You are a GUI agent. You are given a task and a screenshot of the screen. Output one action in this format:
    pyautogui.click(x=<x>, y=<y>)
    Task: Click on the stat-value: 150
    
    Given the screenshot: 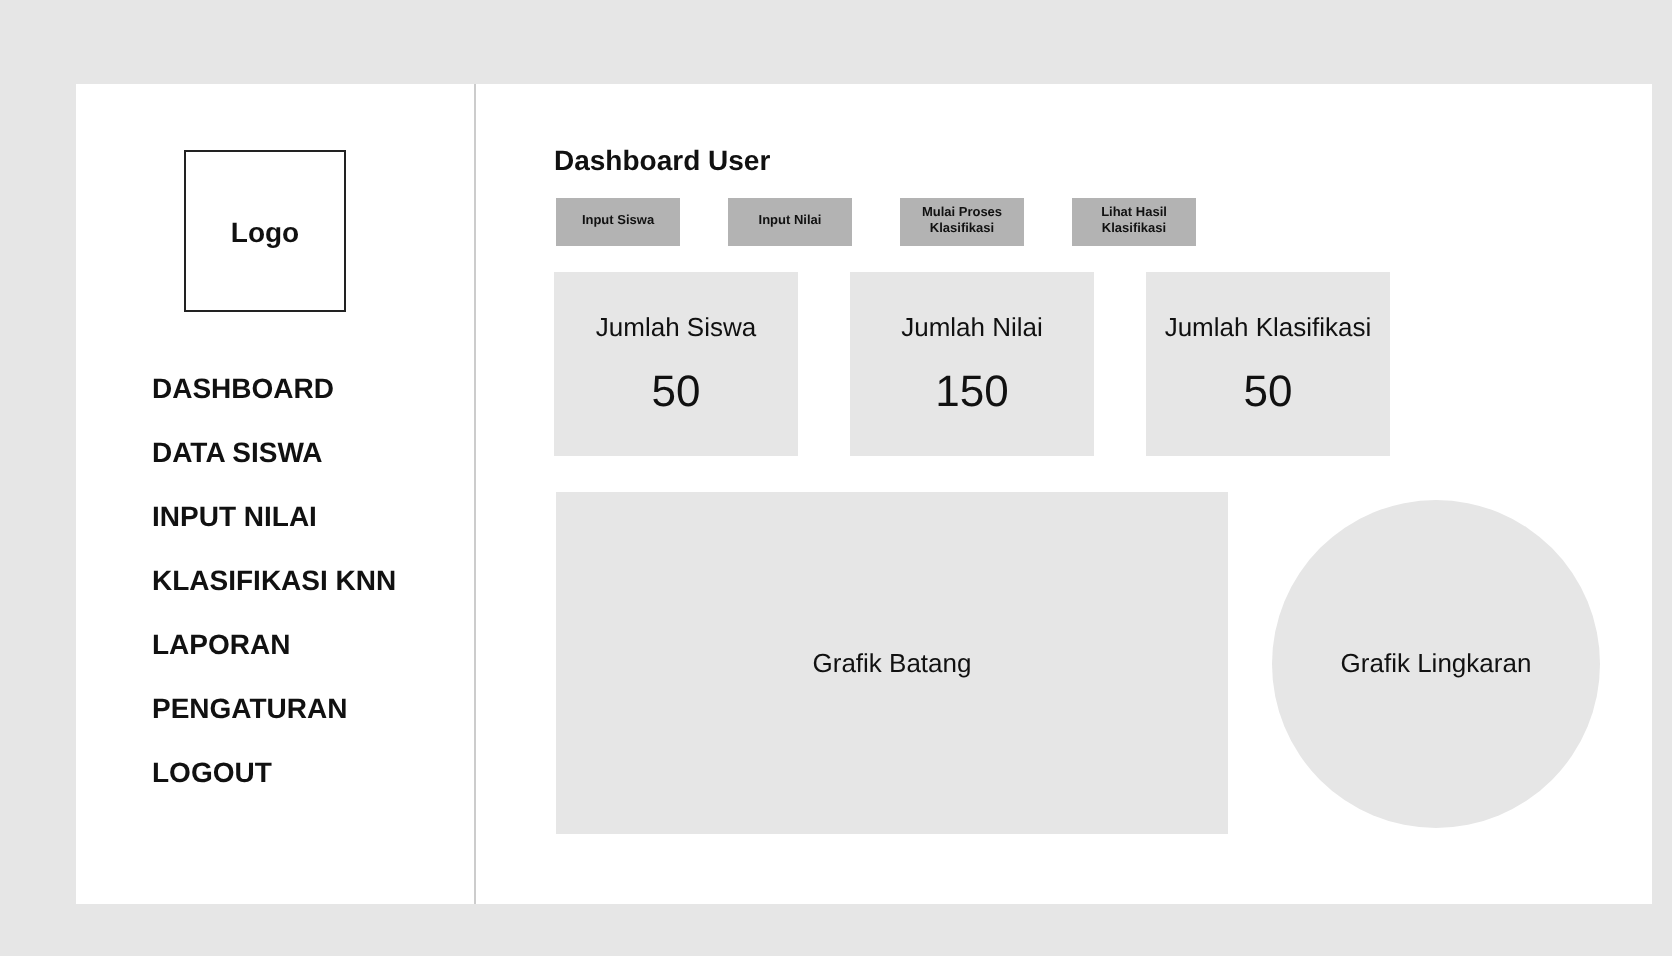 What is the action you would take?
    pyautogui.click(x=972, y=392)
    